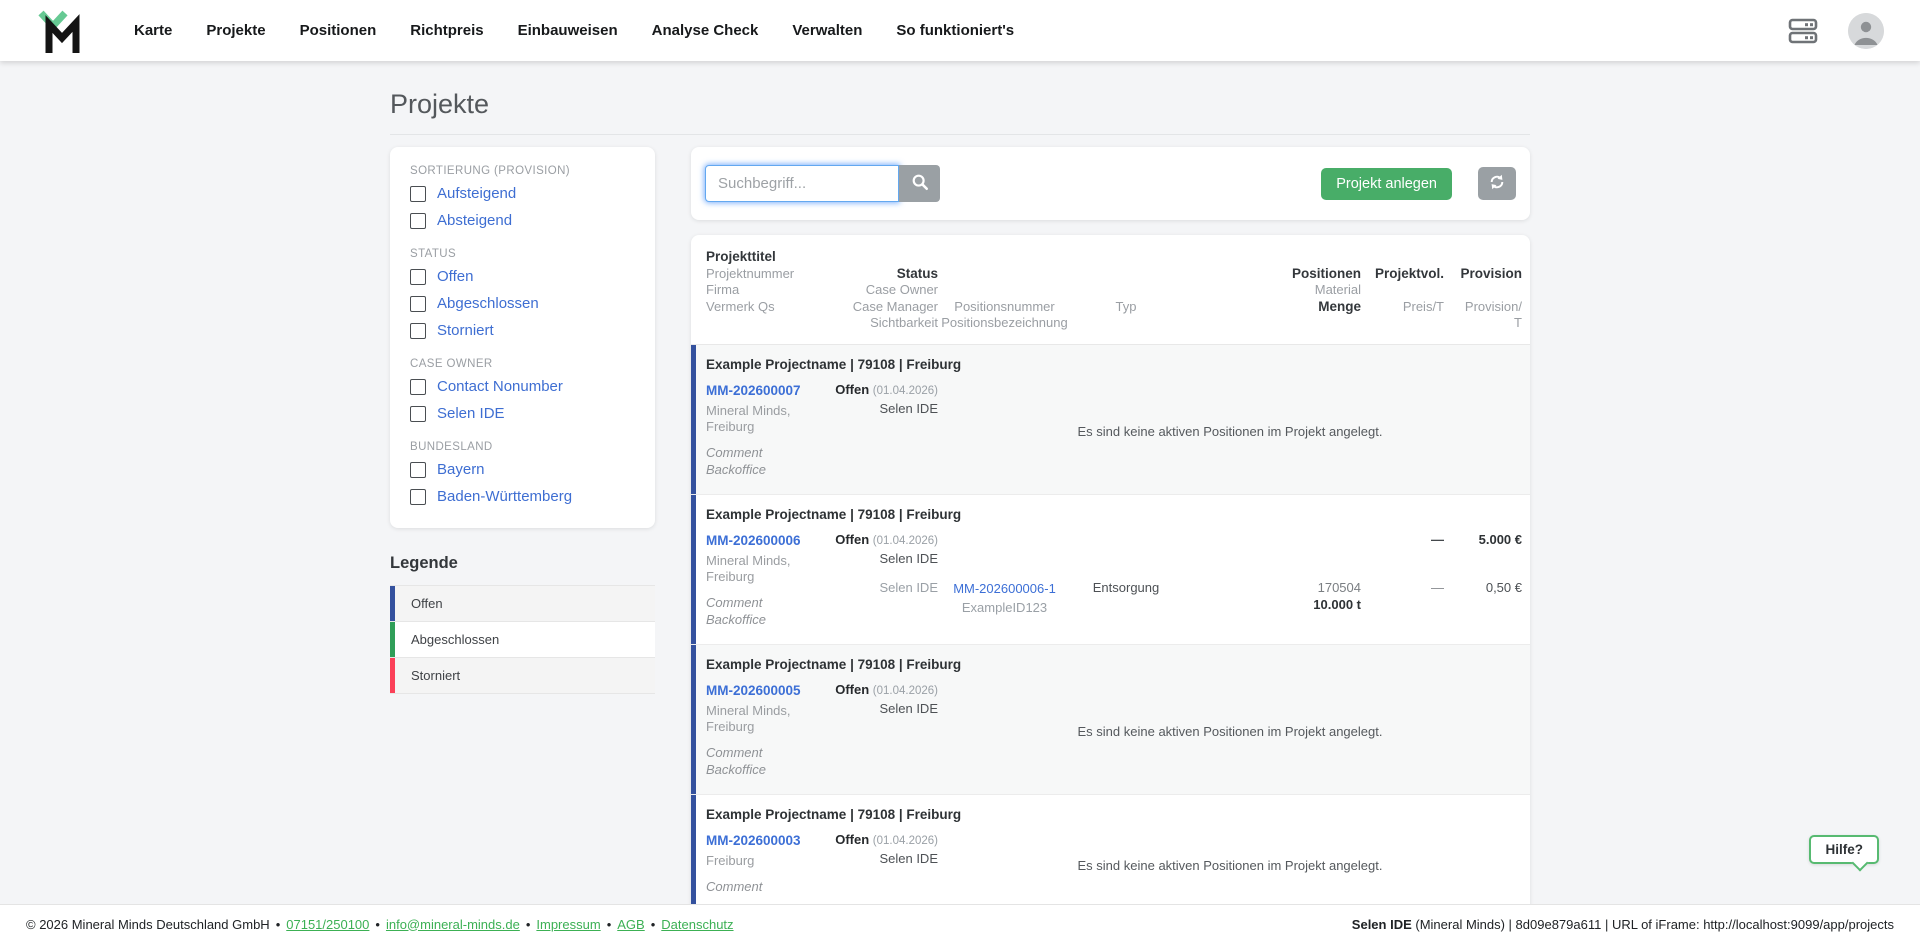 The height and width of the screenshot is (943, 1920). I want to click on header-label: Menge, so click(1339, 306).